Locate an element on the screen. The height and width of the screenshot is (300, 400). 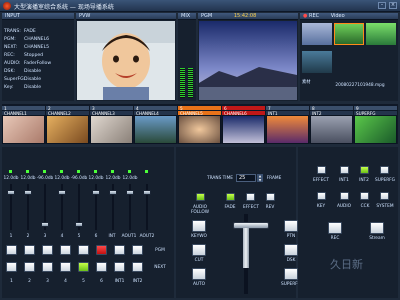
fader-label-5: 5 is located at coordinates (79, 236).